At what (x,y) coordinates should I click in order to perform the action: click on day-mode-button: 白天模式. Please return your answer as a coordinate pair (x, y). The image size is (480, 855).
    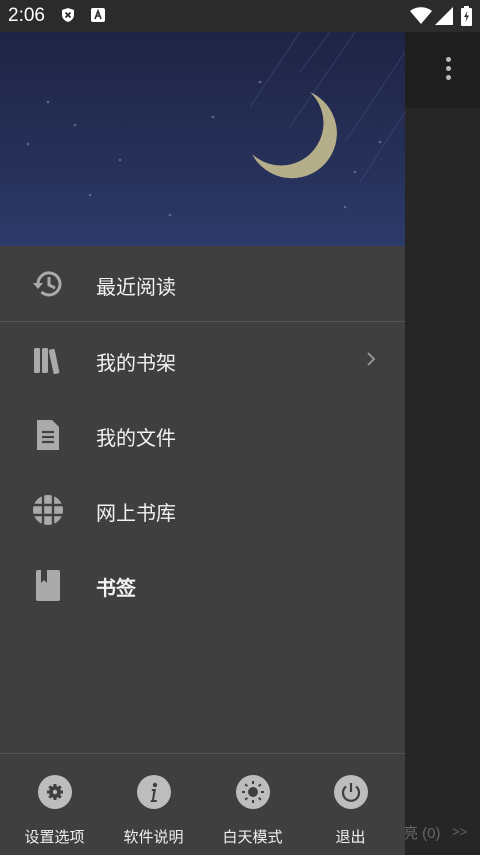
    Looking at the image, I should click on (252, 804).